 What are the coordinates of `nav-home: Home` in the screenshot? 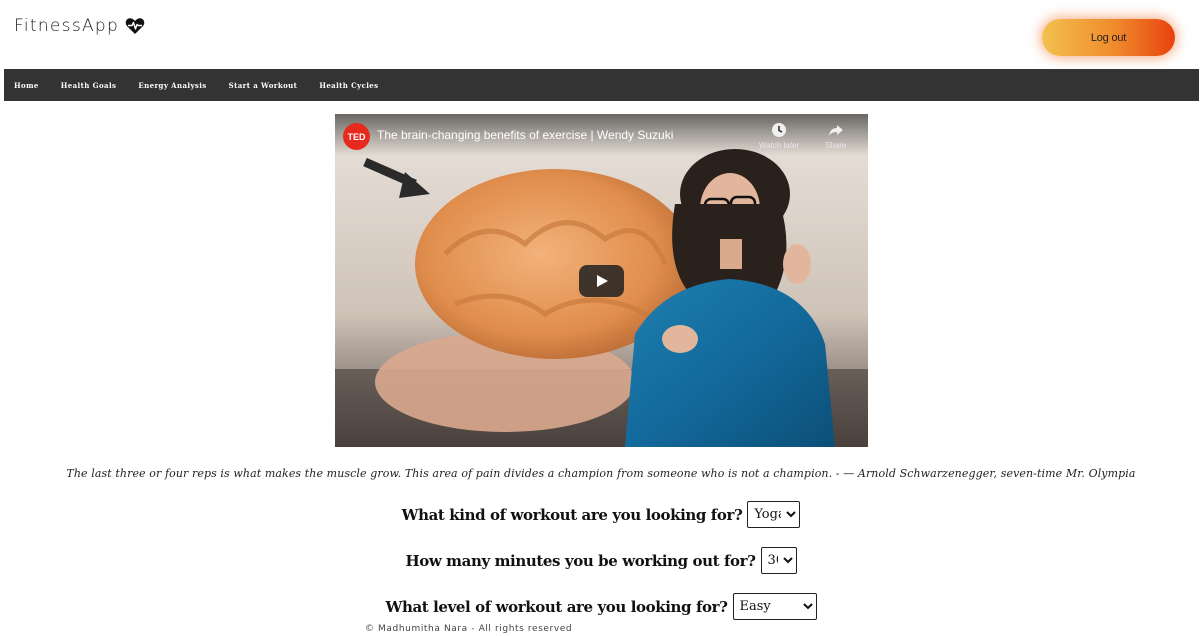 It's located at (27, 85).